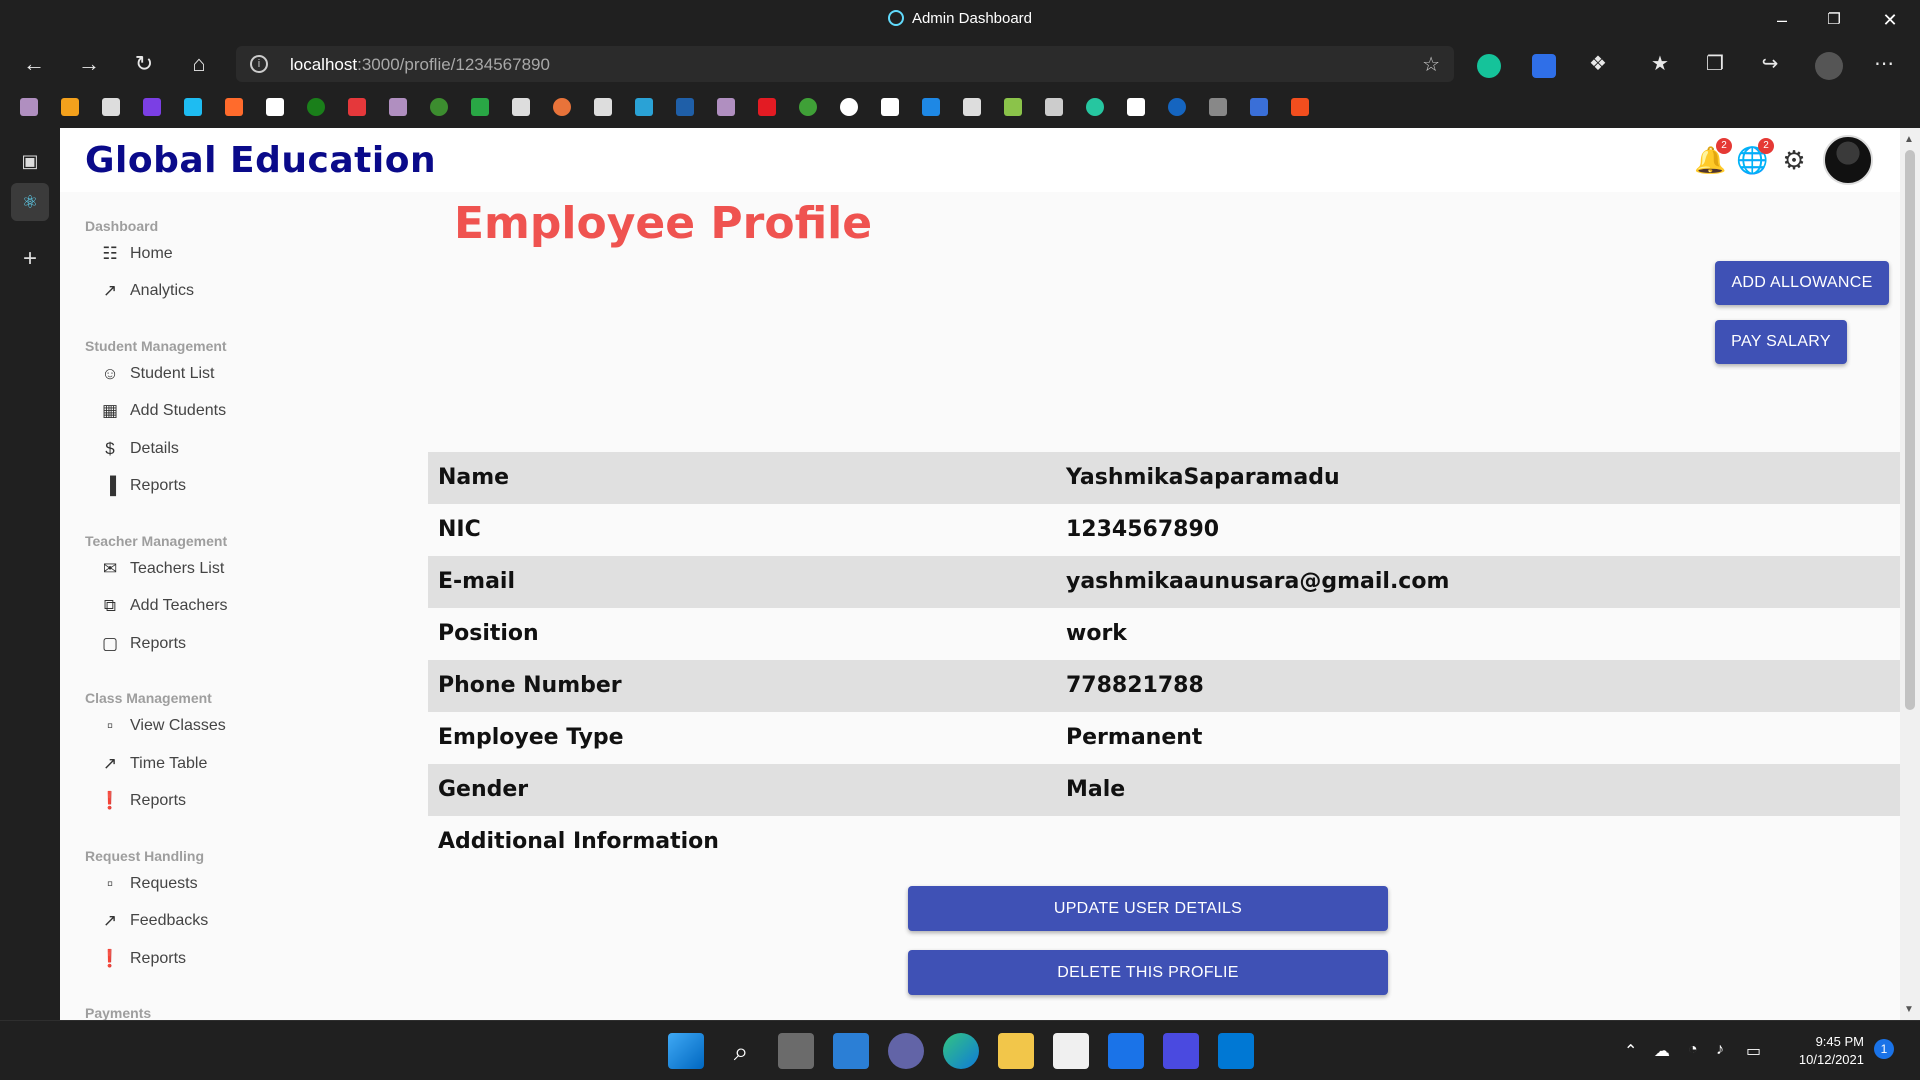 Image resolution: width=1920 pixels, height=1080 pixels. I want to click on home-button: ⌂, so click(199, 64).